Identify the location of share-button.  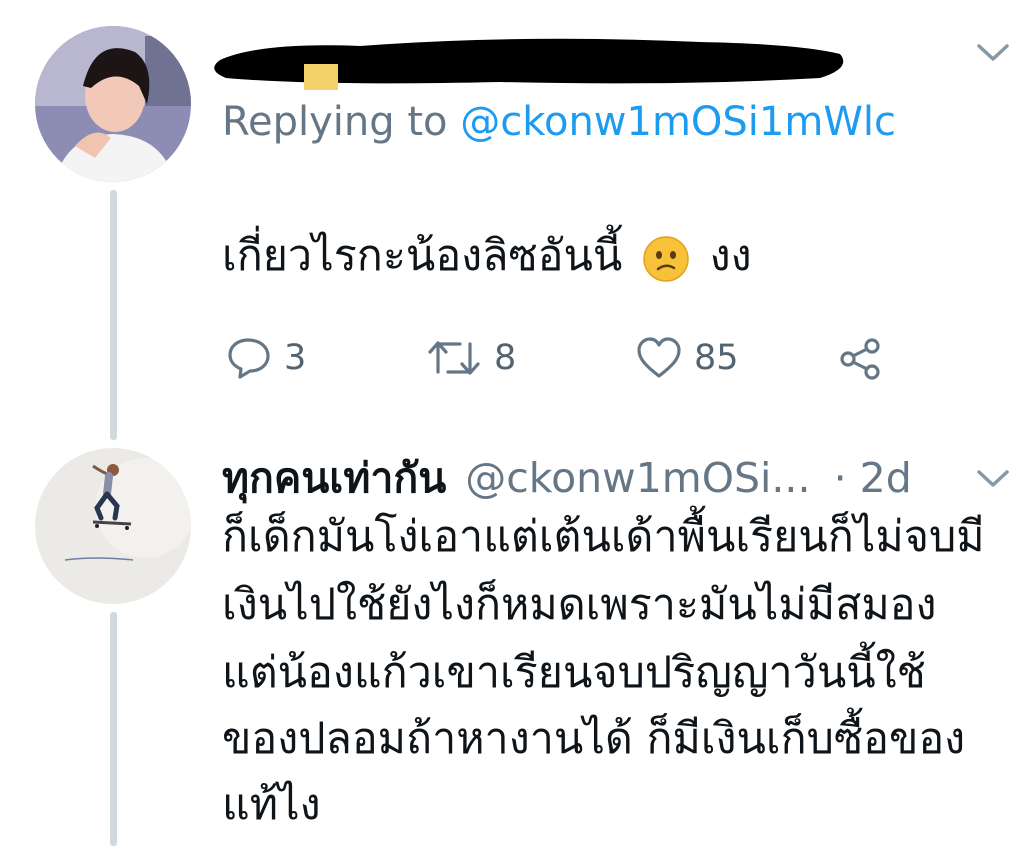
(861, 359).